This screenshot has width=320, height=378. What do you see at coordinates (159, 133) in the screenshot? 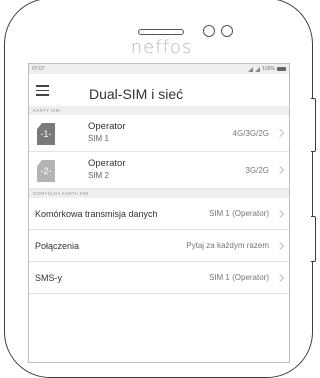
I see `sim-row-1: -1- Operator SIM 1 4G/3G/2G` at bounding box center [159, 133].